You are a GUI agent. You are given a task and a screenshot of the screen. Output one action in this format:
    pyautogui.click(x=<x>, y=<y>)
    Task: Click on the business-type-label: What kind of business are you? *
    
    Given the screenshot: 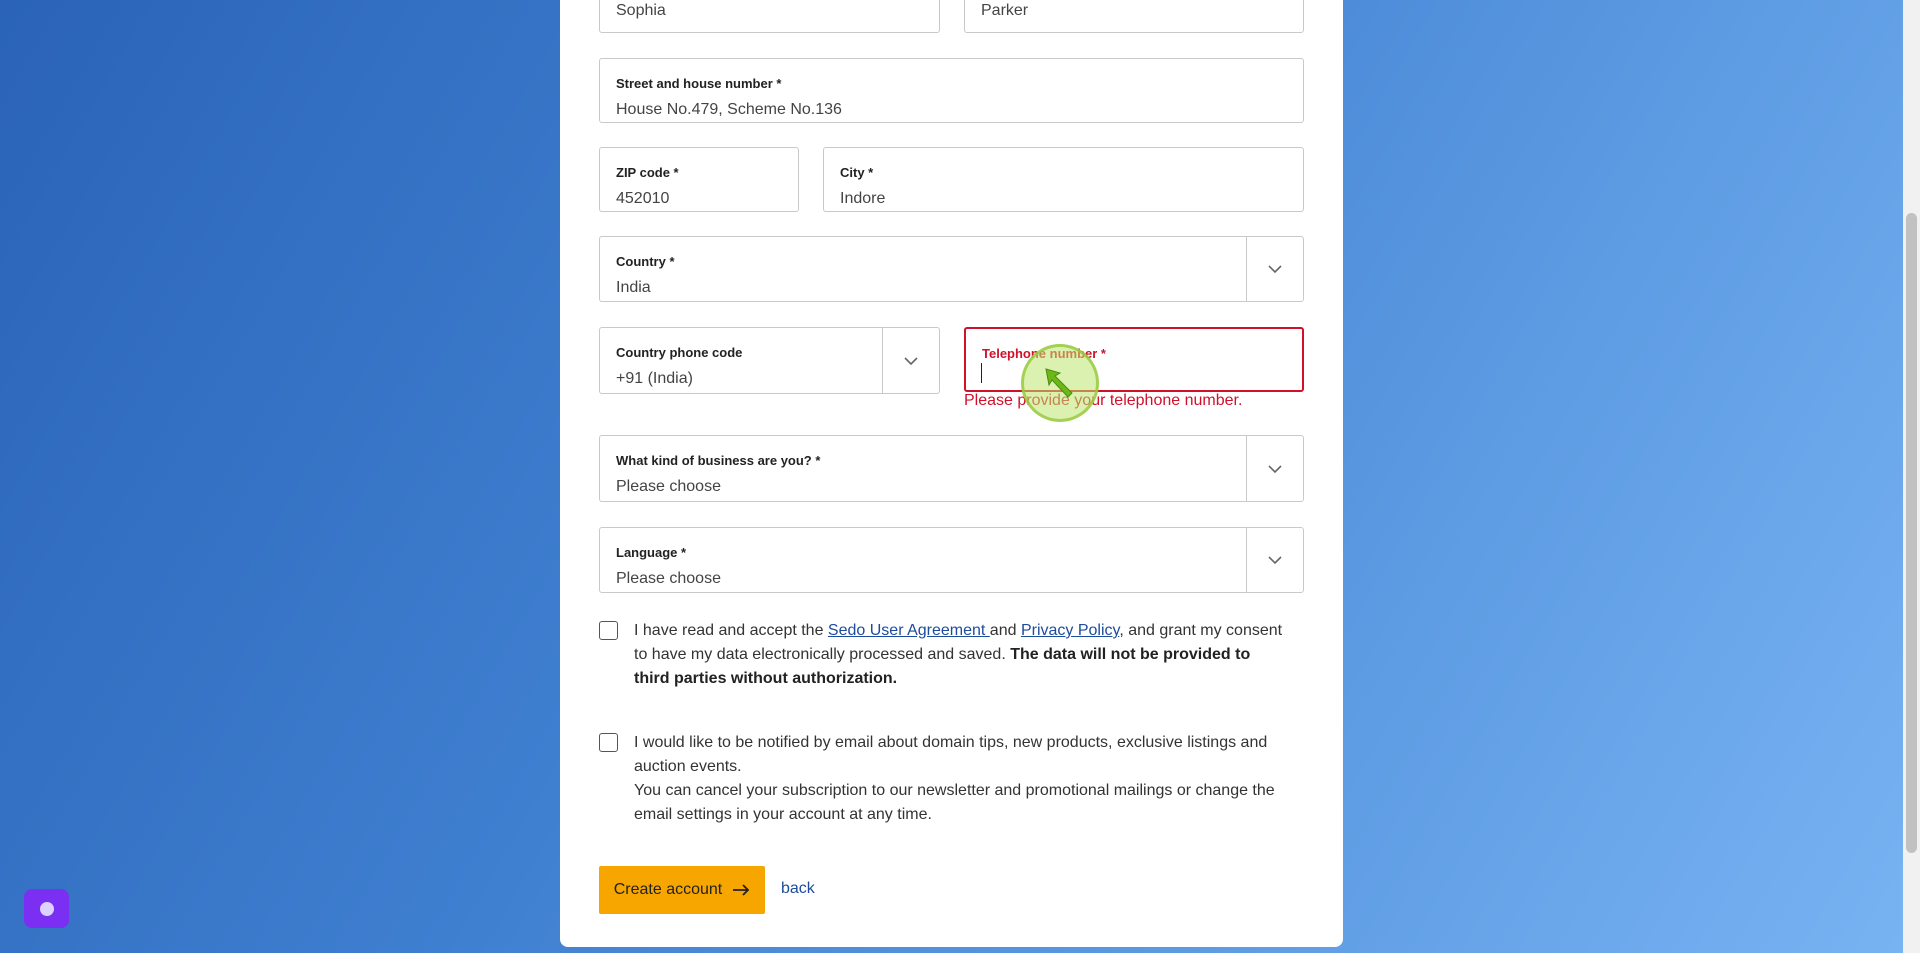 What is the action you would take?
    pyautogui.click(x=718, y=460)
    